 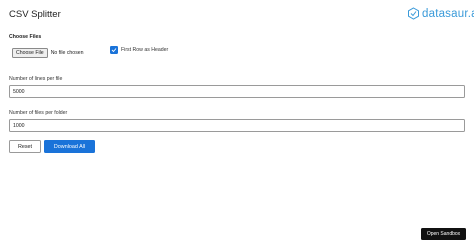 I want to click on logo-icon, so click(x=413, y=13).